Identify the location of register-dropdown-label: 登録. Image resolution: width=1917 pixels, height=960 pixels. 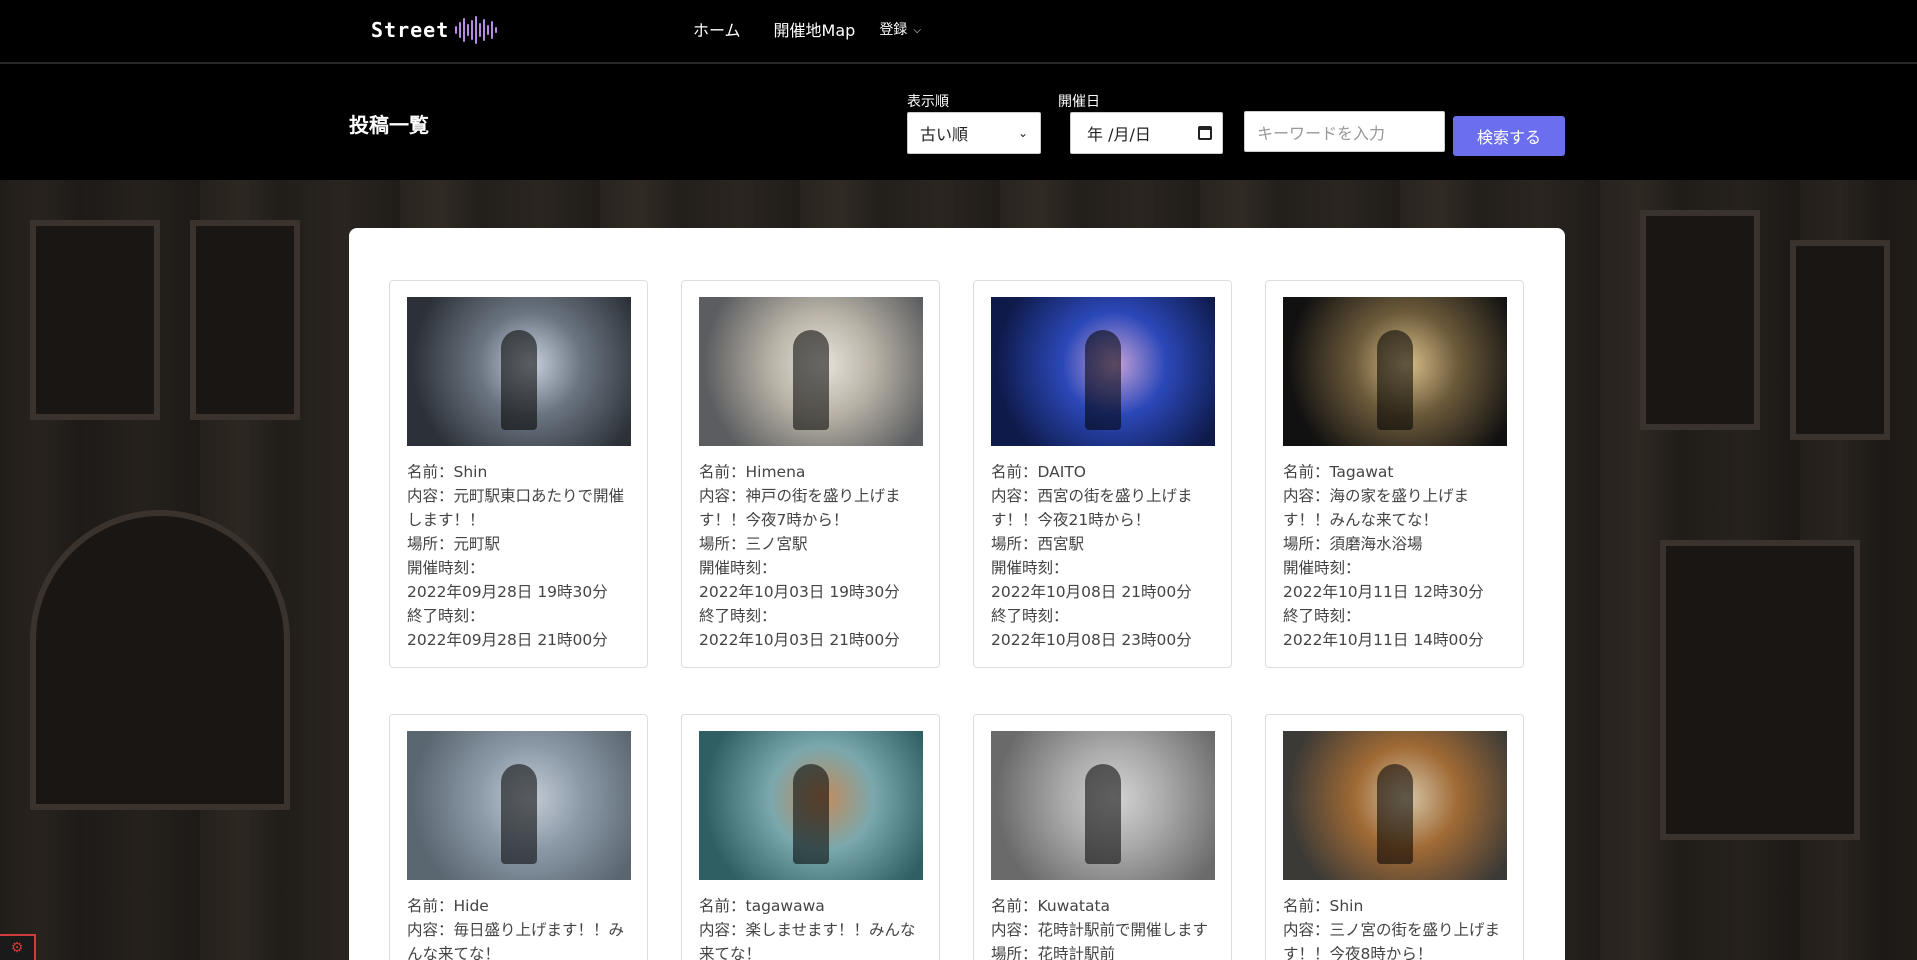
(893, 30).